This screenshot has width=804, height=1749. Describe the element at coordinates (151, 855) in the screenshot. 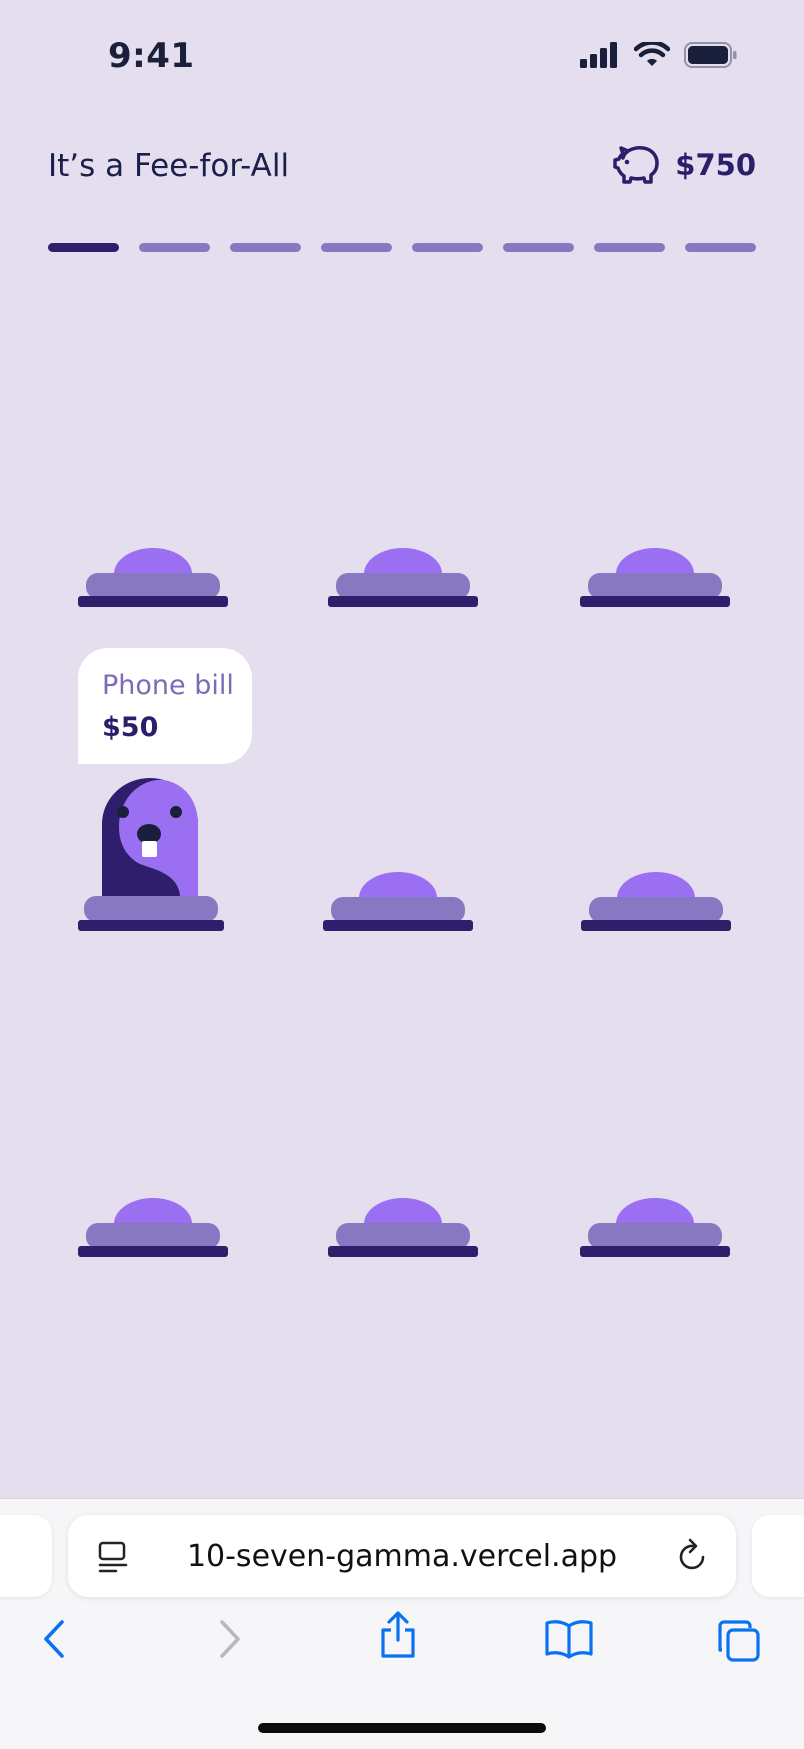

I see `mole-character` at that location.